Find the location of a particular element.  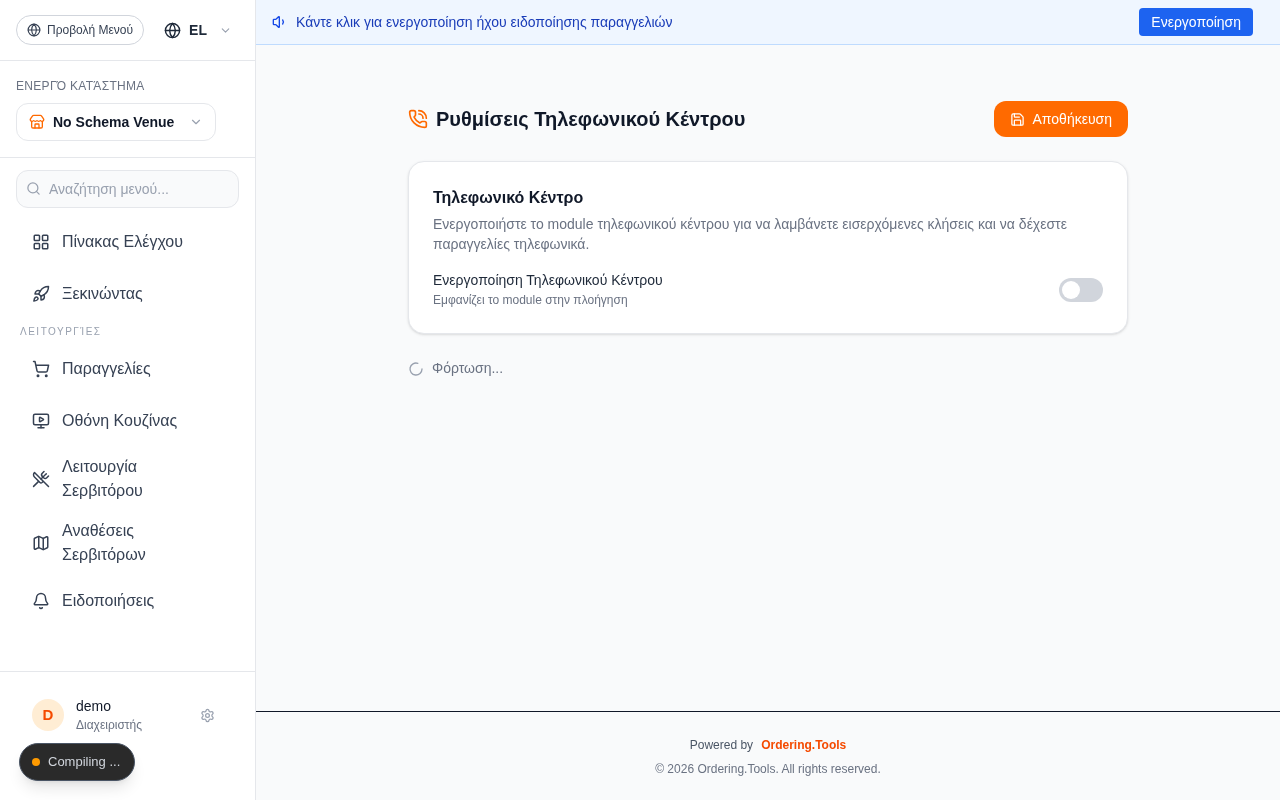

spinner-icon is located at coordinates (416, 368).